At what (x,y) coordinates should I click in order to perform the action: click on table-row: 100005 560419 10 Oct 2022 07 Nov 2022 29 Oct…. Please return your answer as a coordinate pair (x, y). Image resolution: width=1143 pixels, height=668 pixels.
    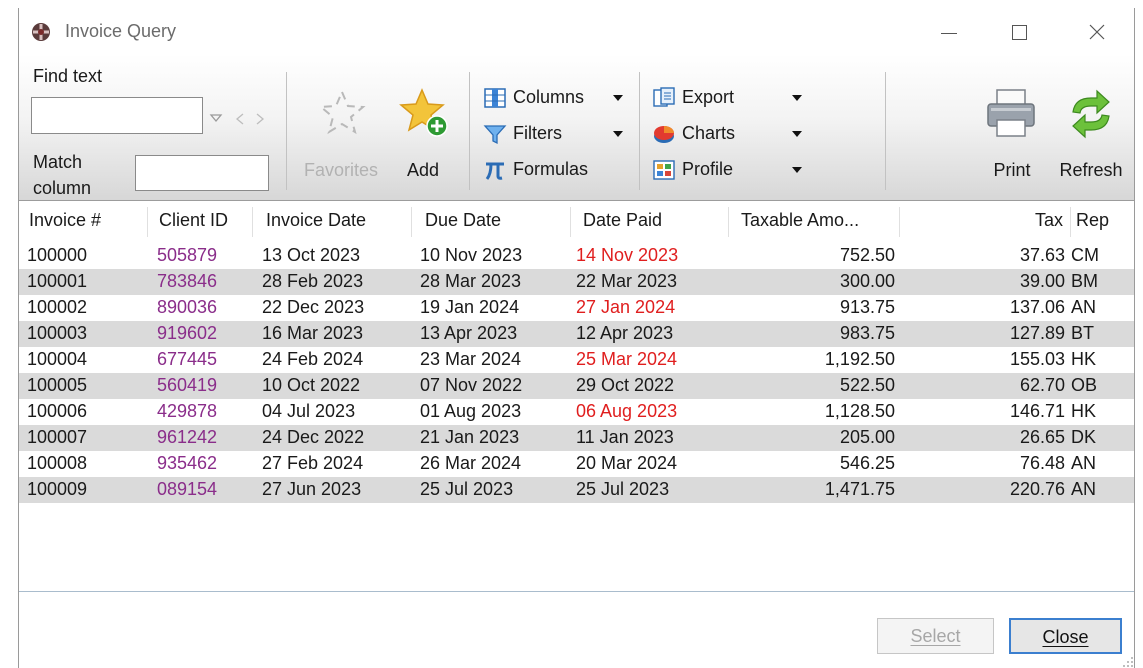
    Looking at the image, I should click on (576, 386).